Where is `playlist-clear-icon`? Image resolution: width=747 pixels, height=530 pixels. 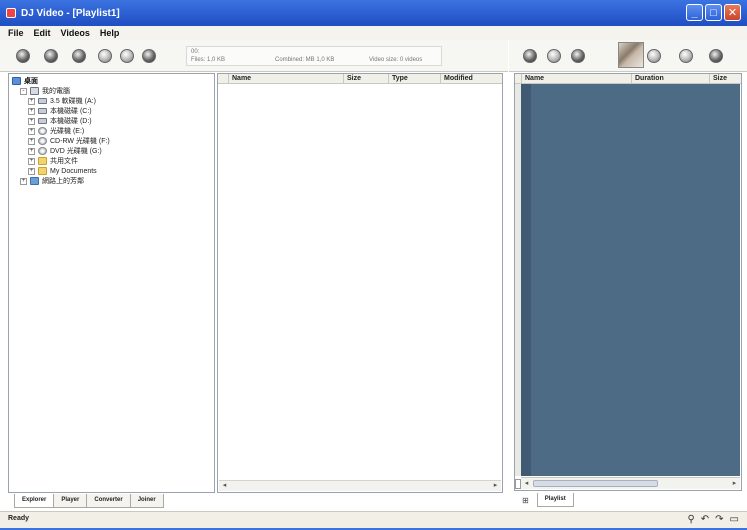 playlist-clear-icon is located at coordinates (578, 56).